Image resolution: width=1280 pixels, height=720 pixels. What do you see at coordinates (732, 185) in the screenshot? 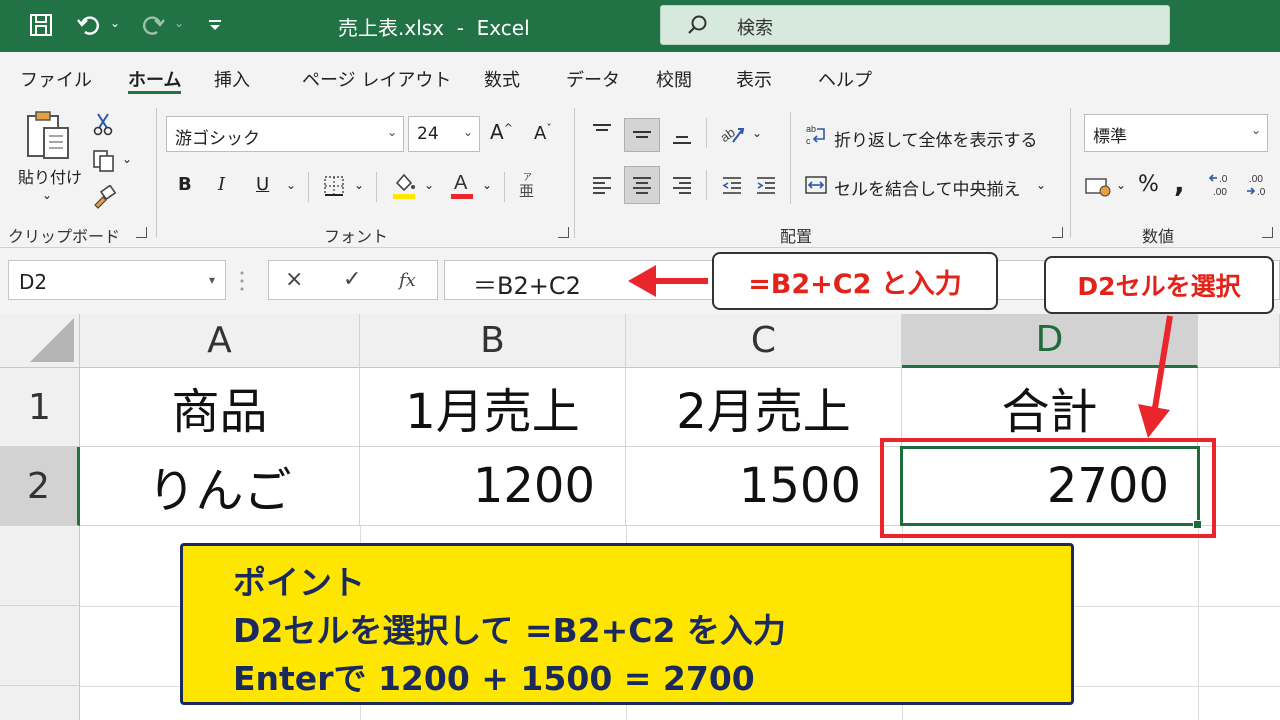
I see `decrease-indent-icon` at bounding box center [732, 185].